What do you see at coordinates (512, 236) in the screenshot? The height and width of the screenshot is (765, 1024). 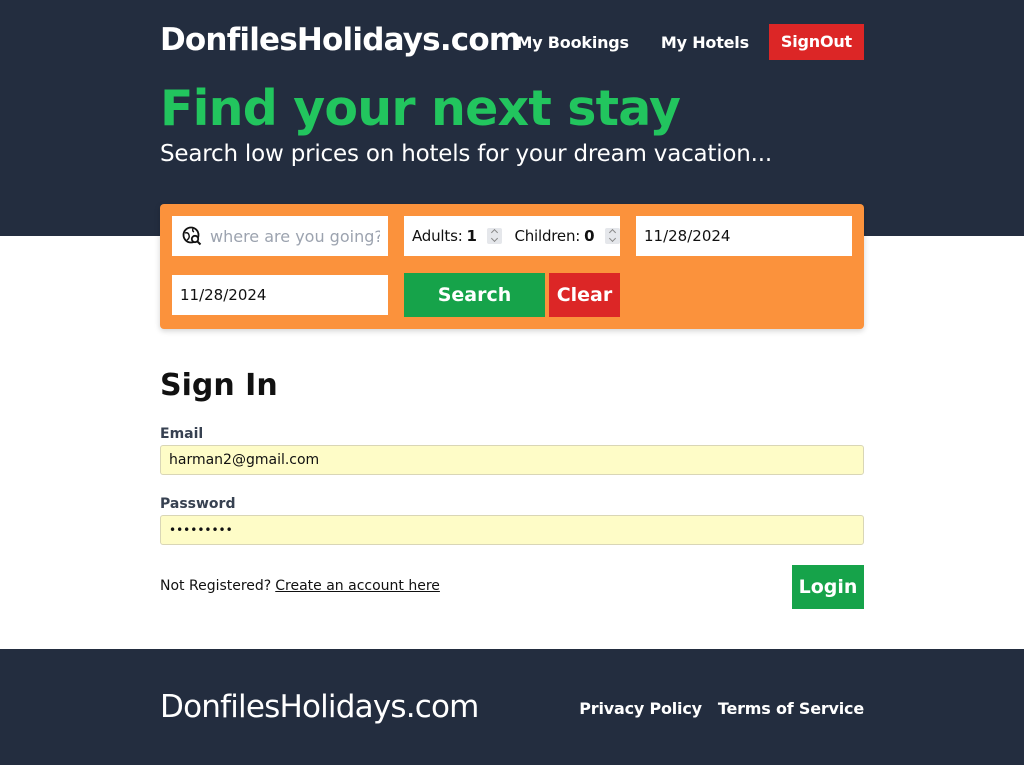 I see `guests-field: Adults: 1 Children: 0` at bounding box center [512, 236].